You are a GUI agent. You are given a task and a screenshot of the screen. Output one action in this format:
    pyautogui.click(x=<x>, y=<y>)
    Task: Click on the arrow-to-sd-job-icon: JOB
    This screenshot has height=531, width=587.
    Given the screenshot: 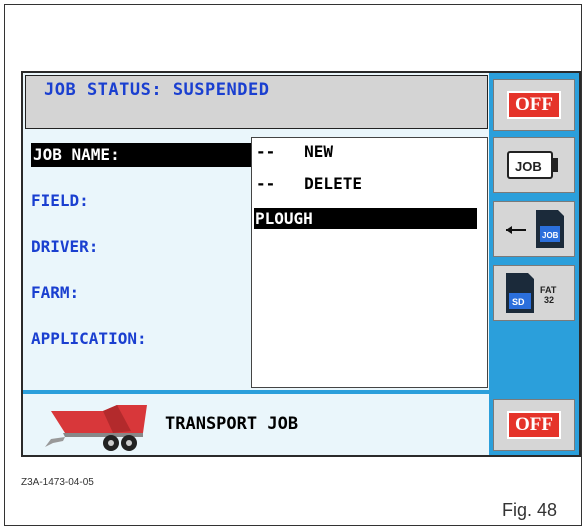 What is the action you would take?
    pyautogui.click(x=535, y=229)
    